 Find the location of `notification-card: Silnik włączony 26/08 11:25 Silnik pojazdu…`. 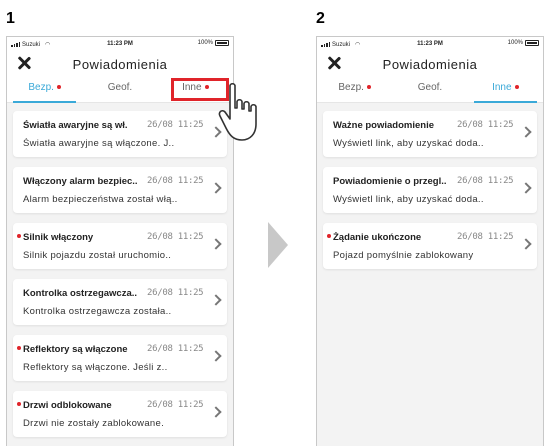

notification-card: Silnik włączony 26/08 11:25 Silnik pojazdu… is located at coordinates (120, 246).